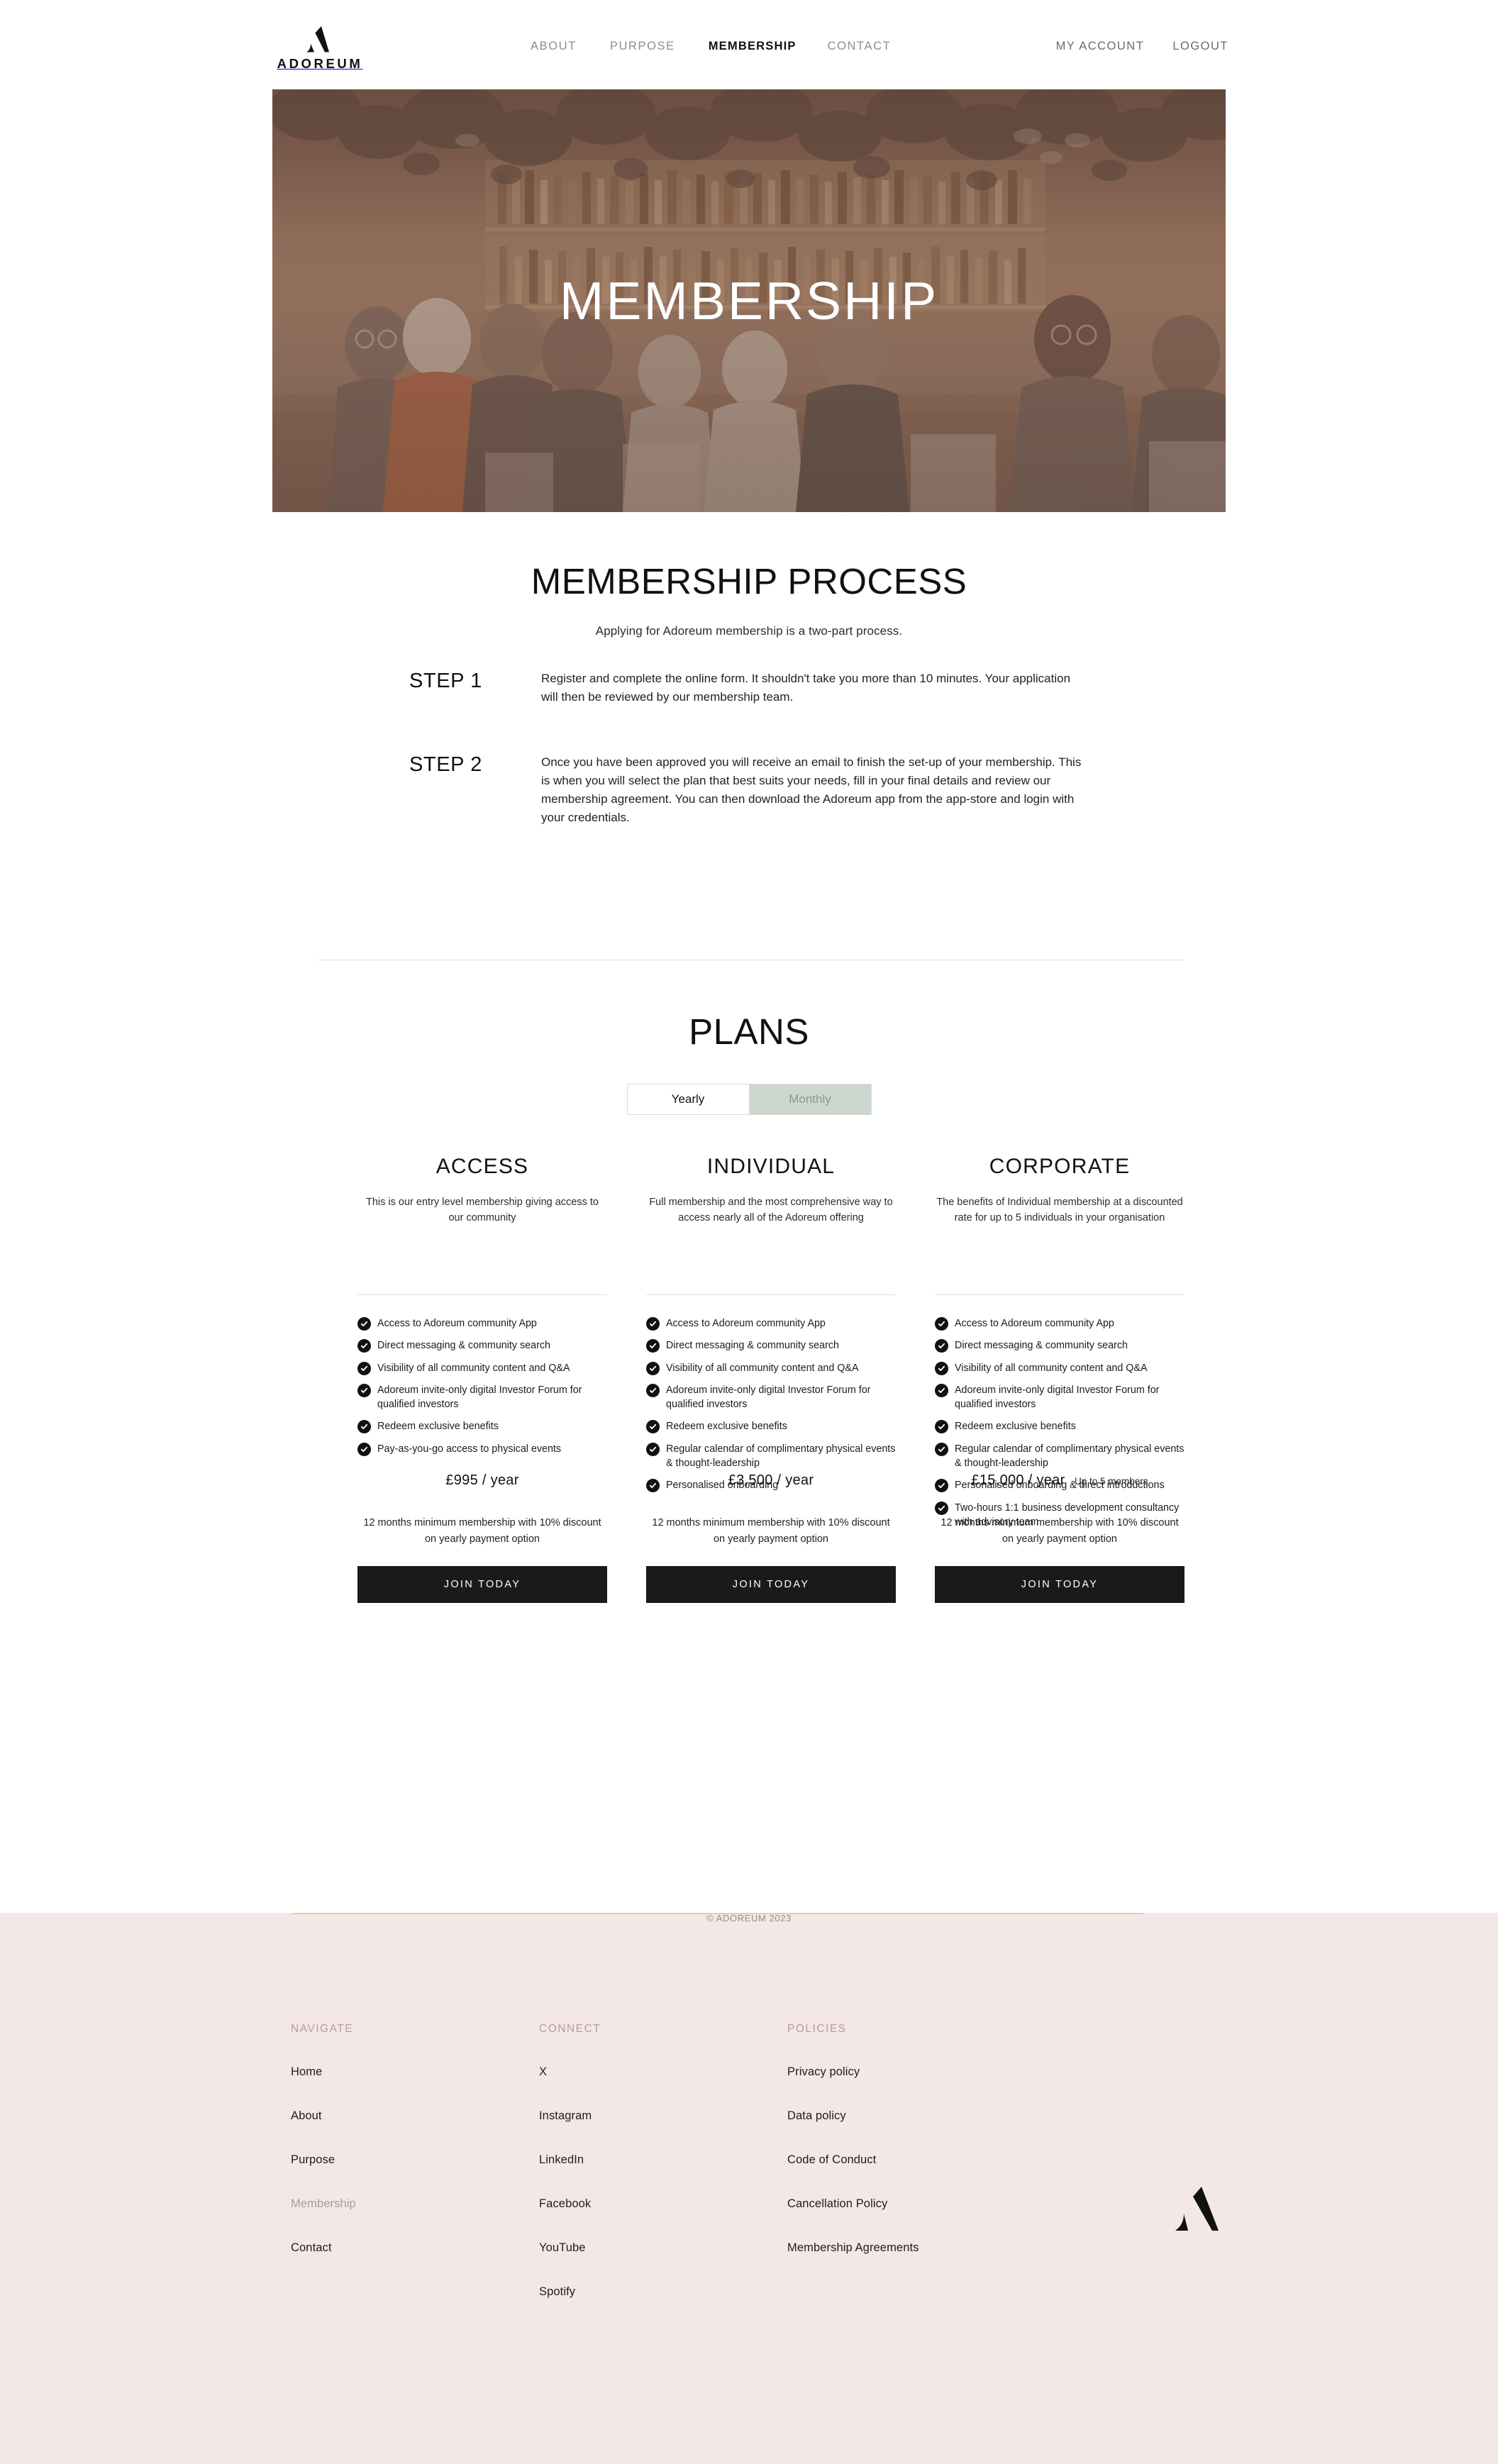  What do you see at coordinates (415, 2160) in the screenshot?
I see `footer-link-purpose: Purpose` at bounding box center [415, 2160].